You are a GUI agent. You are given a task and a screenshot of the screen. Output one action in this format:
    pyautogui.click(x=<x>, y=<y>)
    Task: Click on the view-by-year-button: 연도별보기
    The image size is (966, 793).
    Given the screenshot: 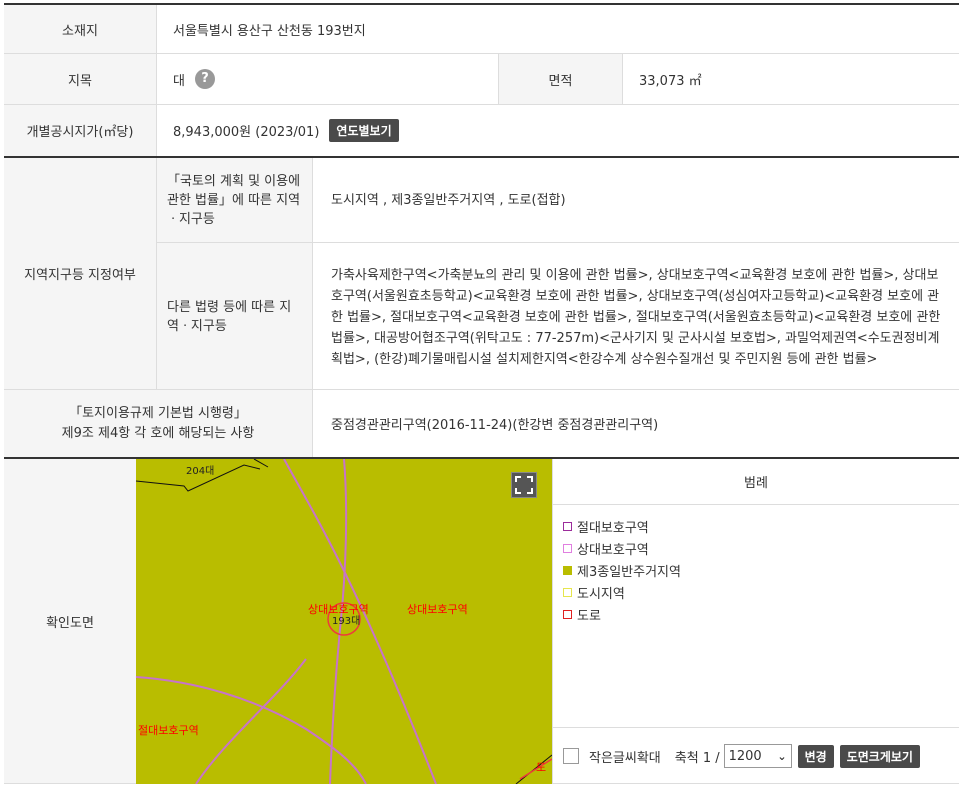 What is the action you would take?
    pyautogui.click(x=364, y=130)
    